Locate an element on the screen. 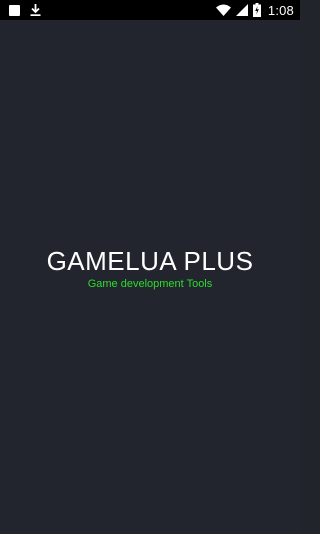 The width and height of the screenshot is (320, 534). wifi-icon is located at coordinates (223, 10).